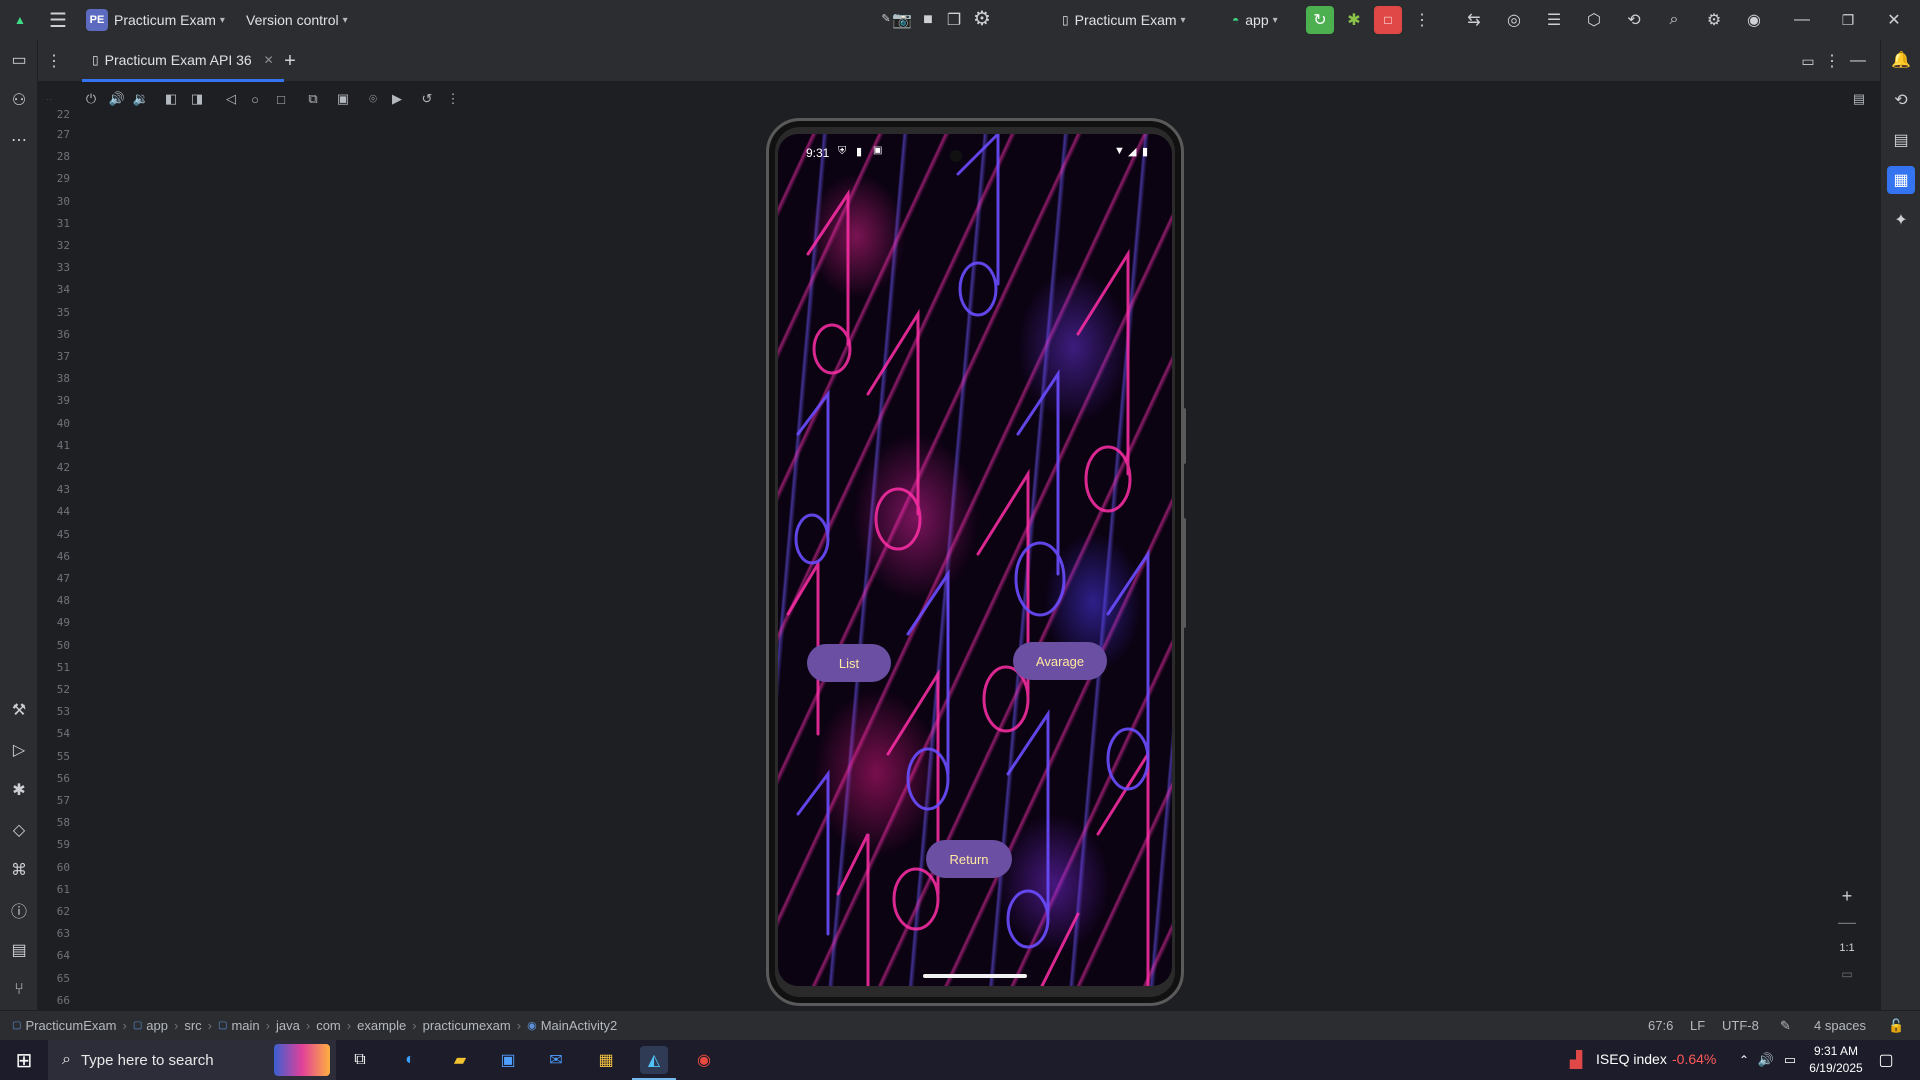 This screenshot has height=1080, width=1920. I want to click on notification-center-icon: ▢, so click(1886, 1060).